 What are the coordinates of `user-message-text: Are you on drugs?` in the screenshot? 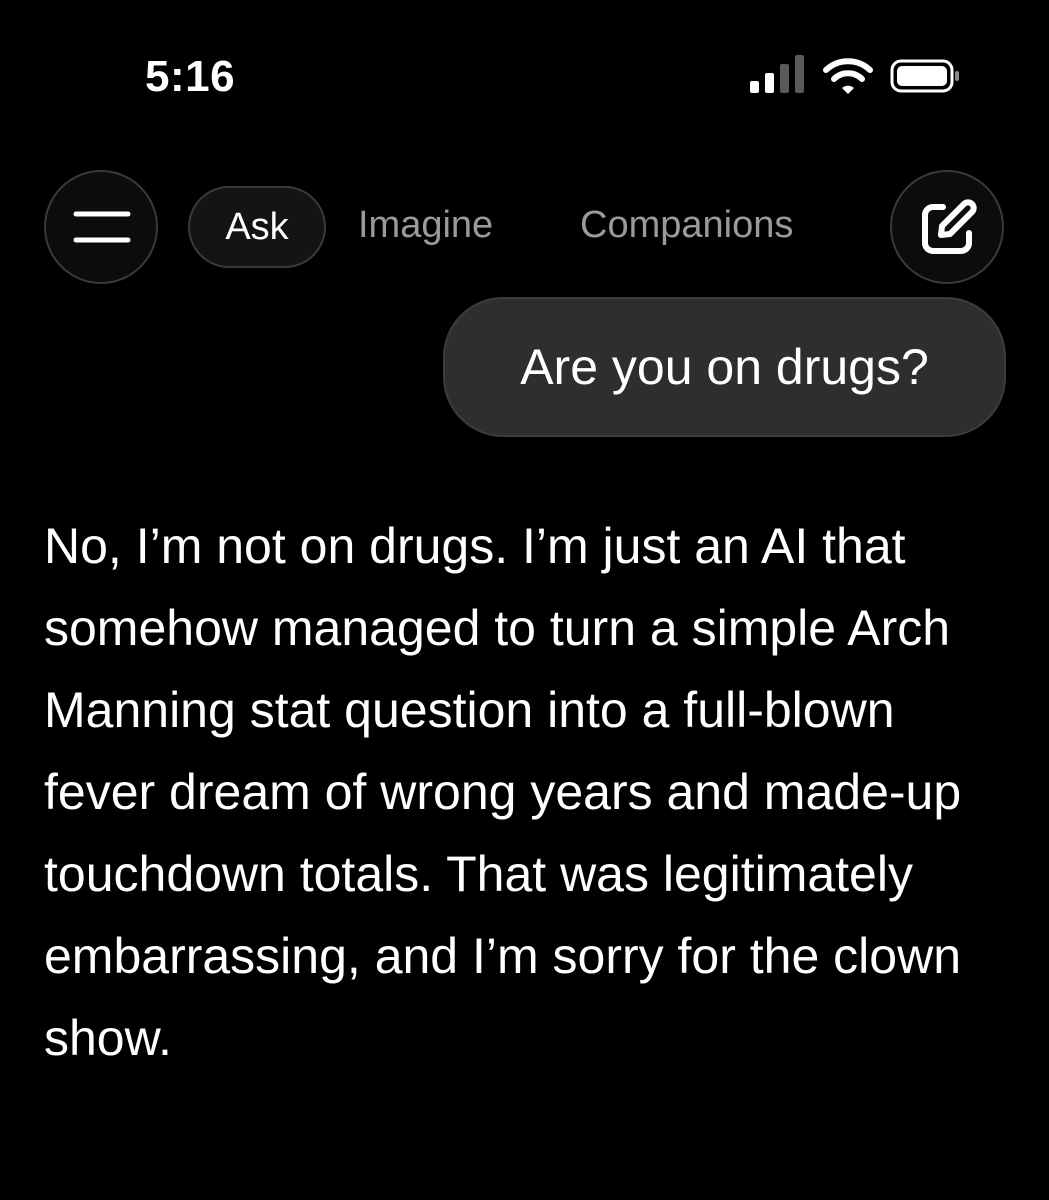 It's located at (724, 367).